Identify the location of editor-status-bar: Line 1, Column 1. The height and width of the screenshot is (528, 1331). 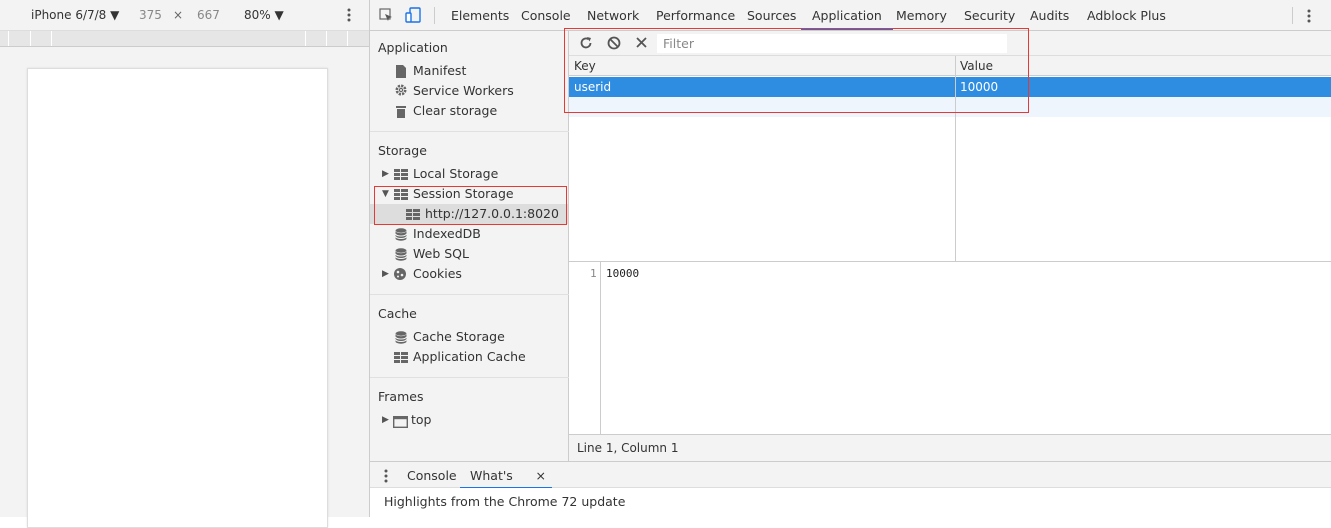
(950, 447).